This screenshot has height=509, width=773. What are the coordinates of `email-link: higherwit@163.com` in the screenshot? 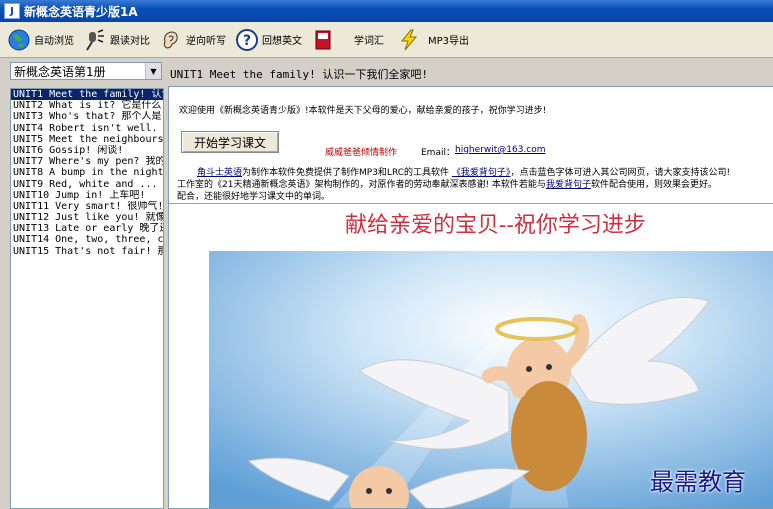 It's located at (500, 150).